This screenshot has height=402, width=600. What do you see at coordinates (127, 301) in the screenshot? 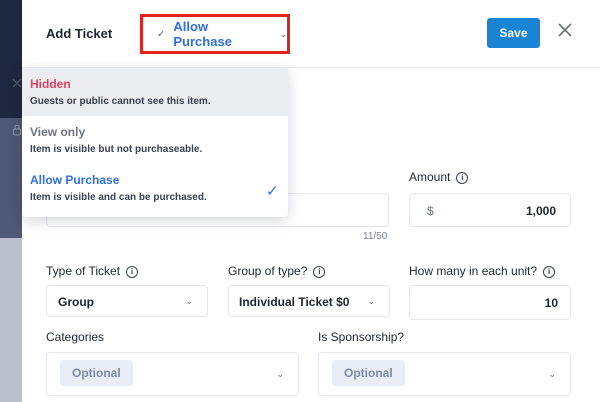
I see `type-of-ticket-select: Group ⌄` at bounding box center [127, 301].